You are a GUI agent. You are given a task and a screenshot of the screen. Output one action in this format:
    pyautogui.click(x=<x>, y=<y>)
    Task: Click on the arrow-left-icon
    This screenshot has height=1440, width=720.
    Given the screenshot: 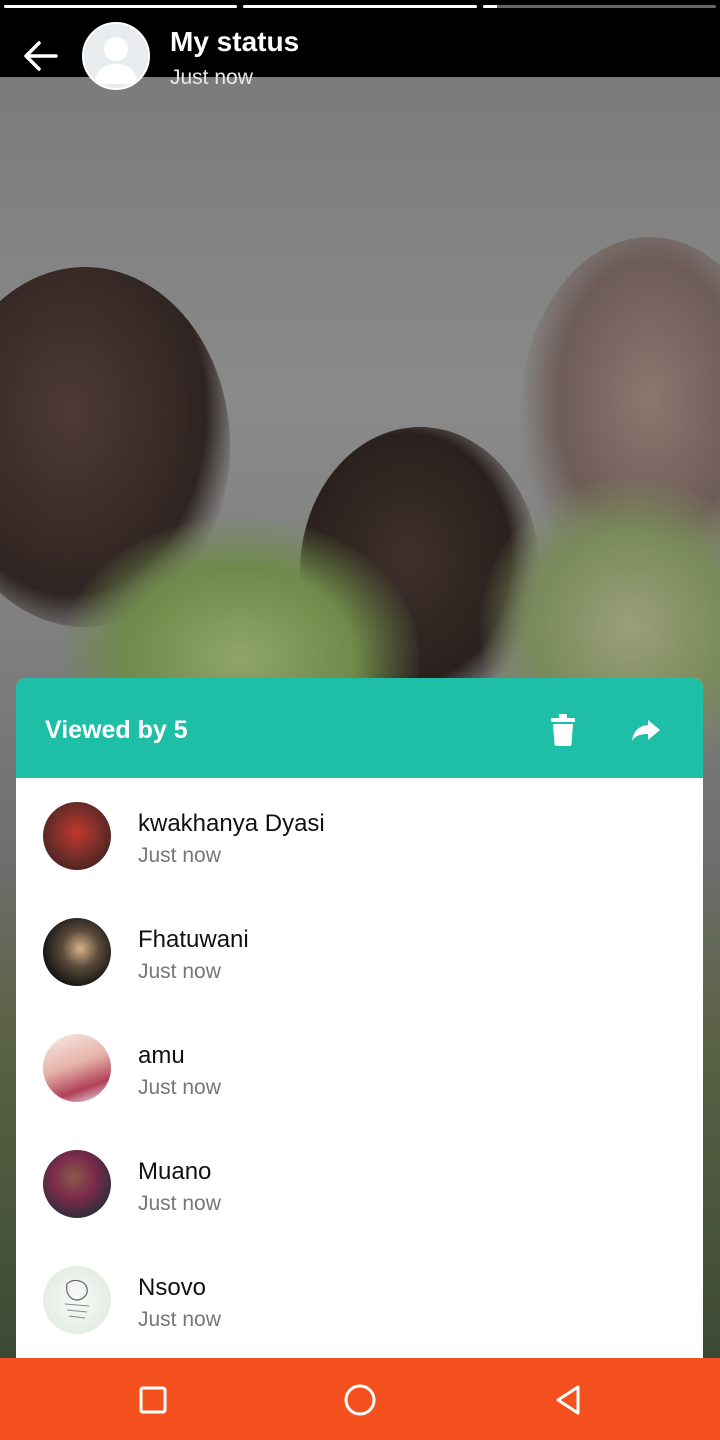 What is the action you would take?
    pyautogui.click(x=41, y=56)
    